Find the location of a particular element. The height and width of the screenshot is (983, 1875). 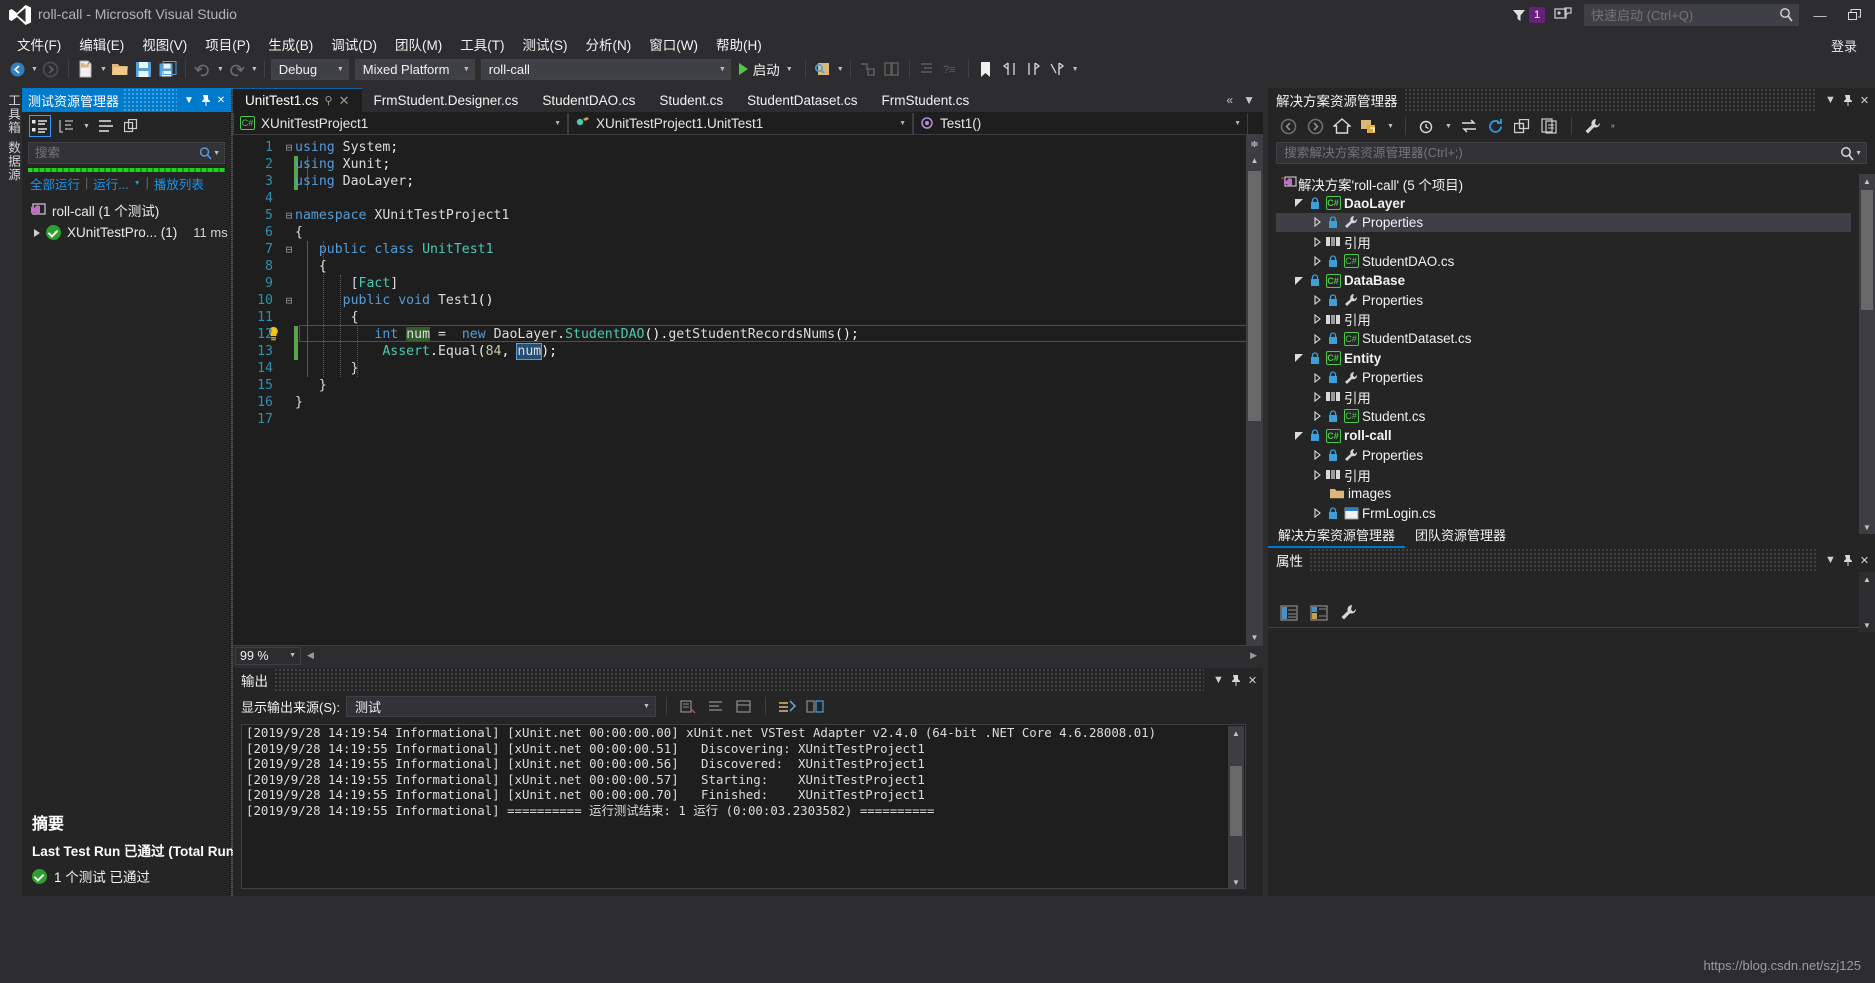

tree-row-properties-2: Properties is located at coordinates (1563, 299).